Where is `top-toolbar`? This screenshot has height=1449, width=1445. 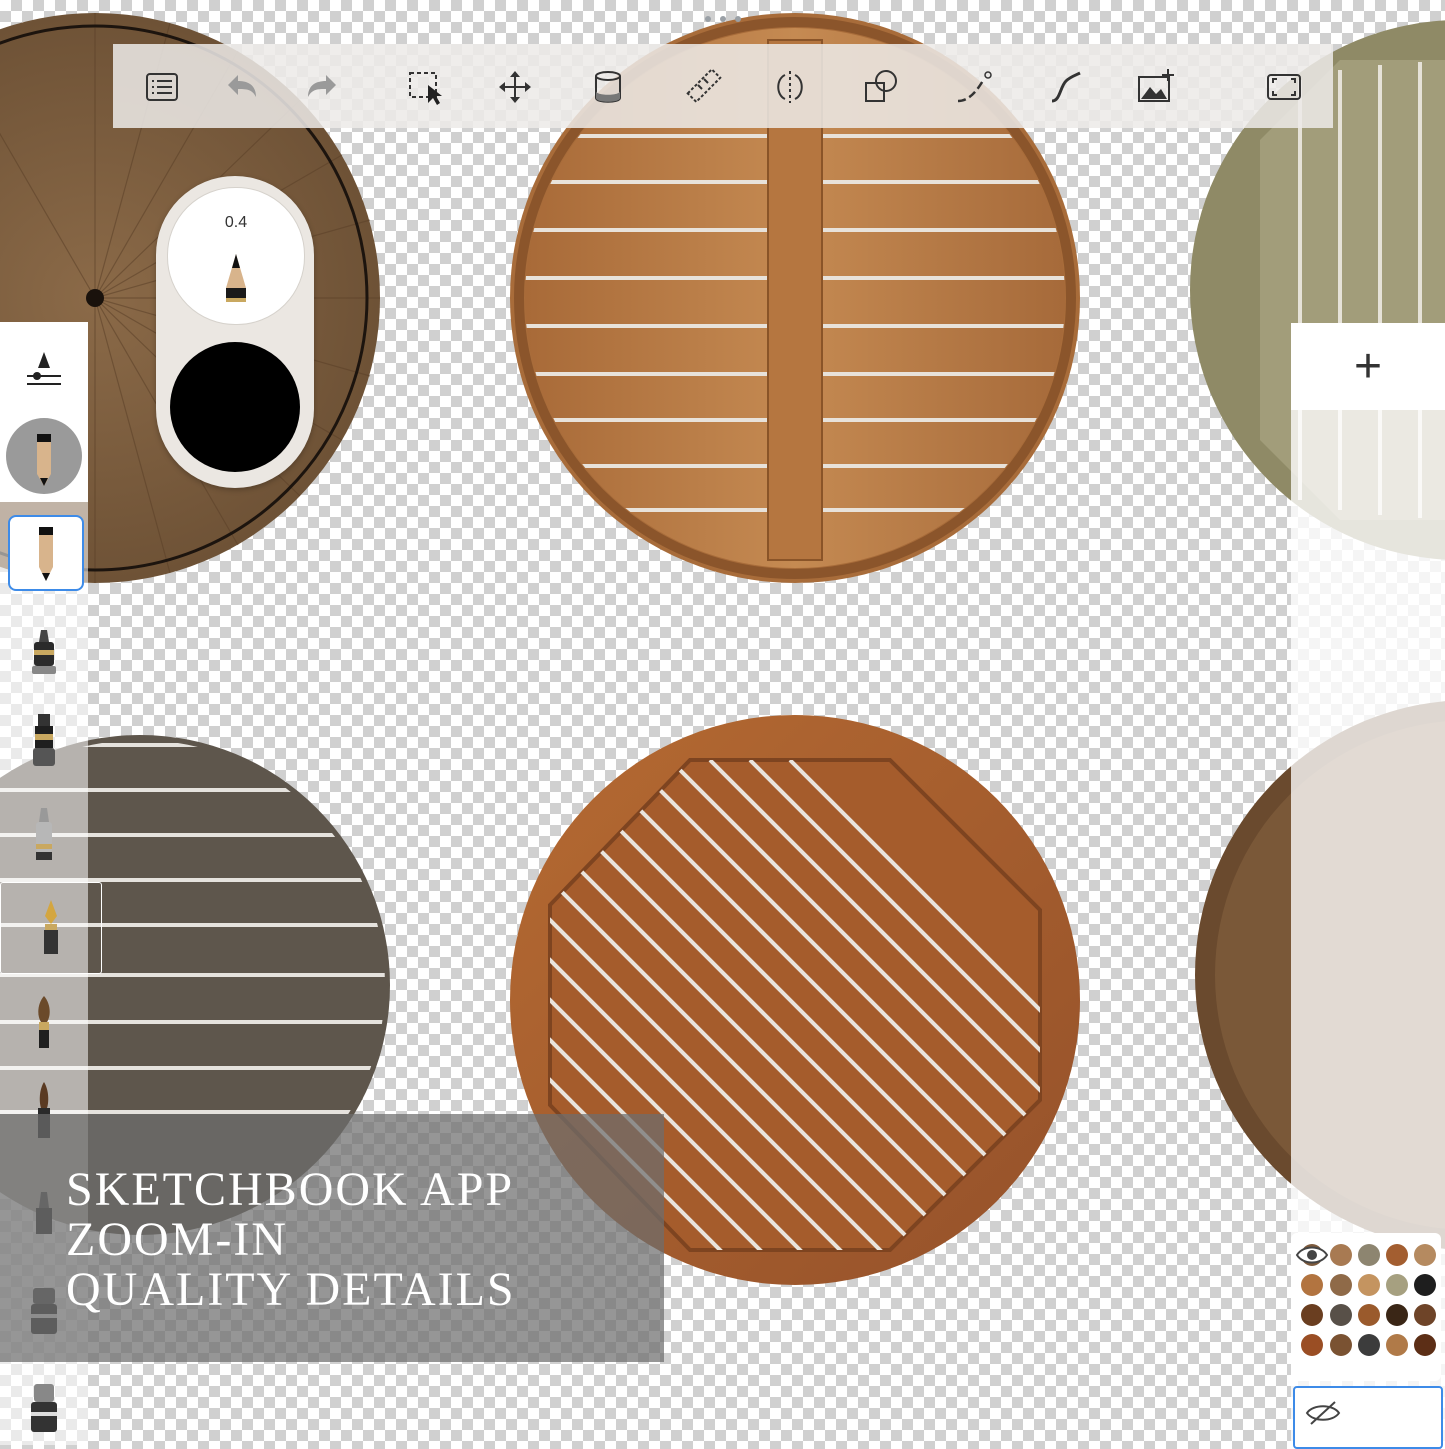 top-toolbar is located at coordinates (723, 86).